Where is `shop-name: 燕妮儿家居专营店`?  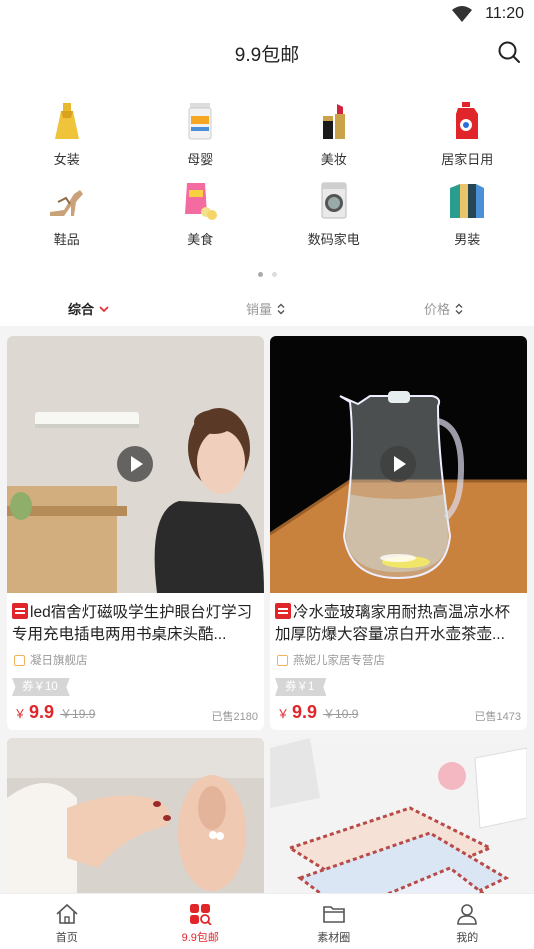 shop-name: 燕妮儿家居专营店 is located at coordinates (339, 661).